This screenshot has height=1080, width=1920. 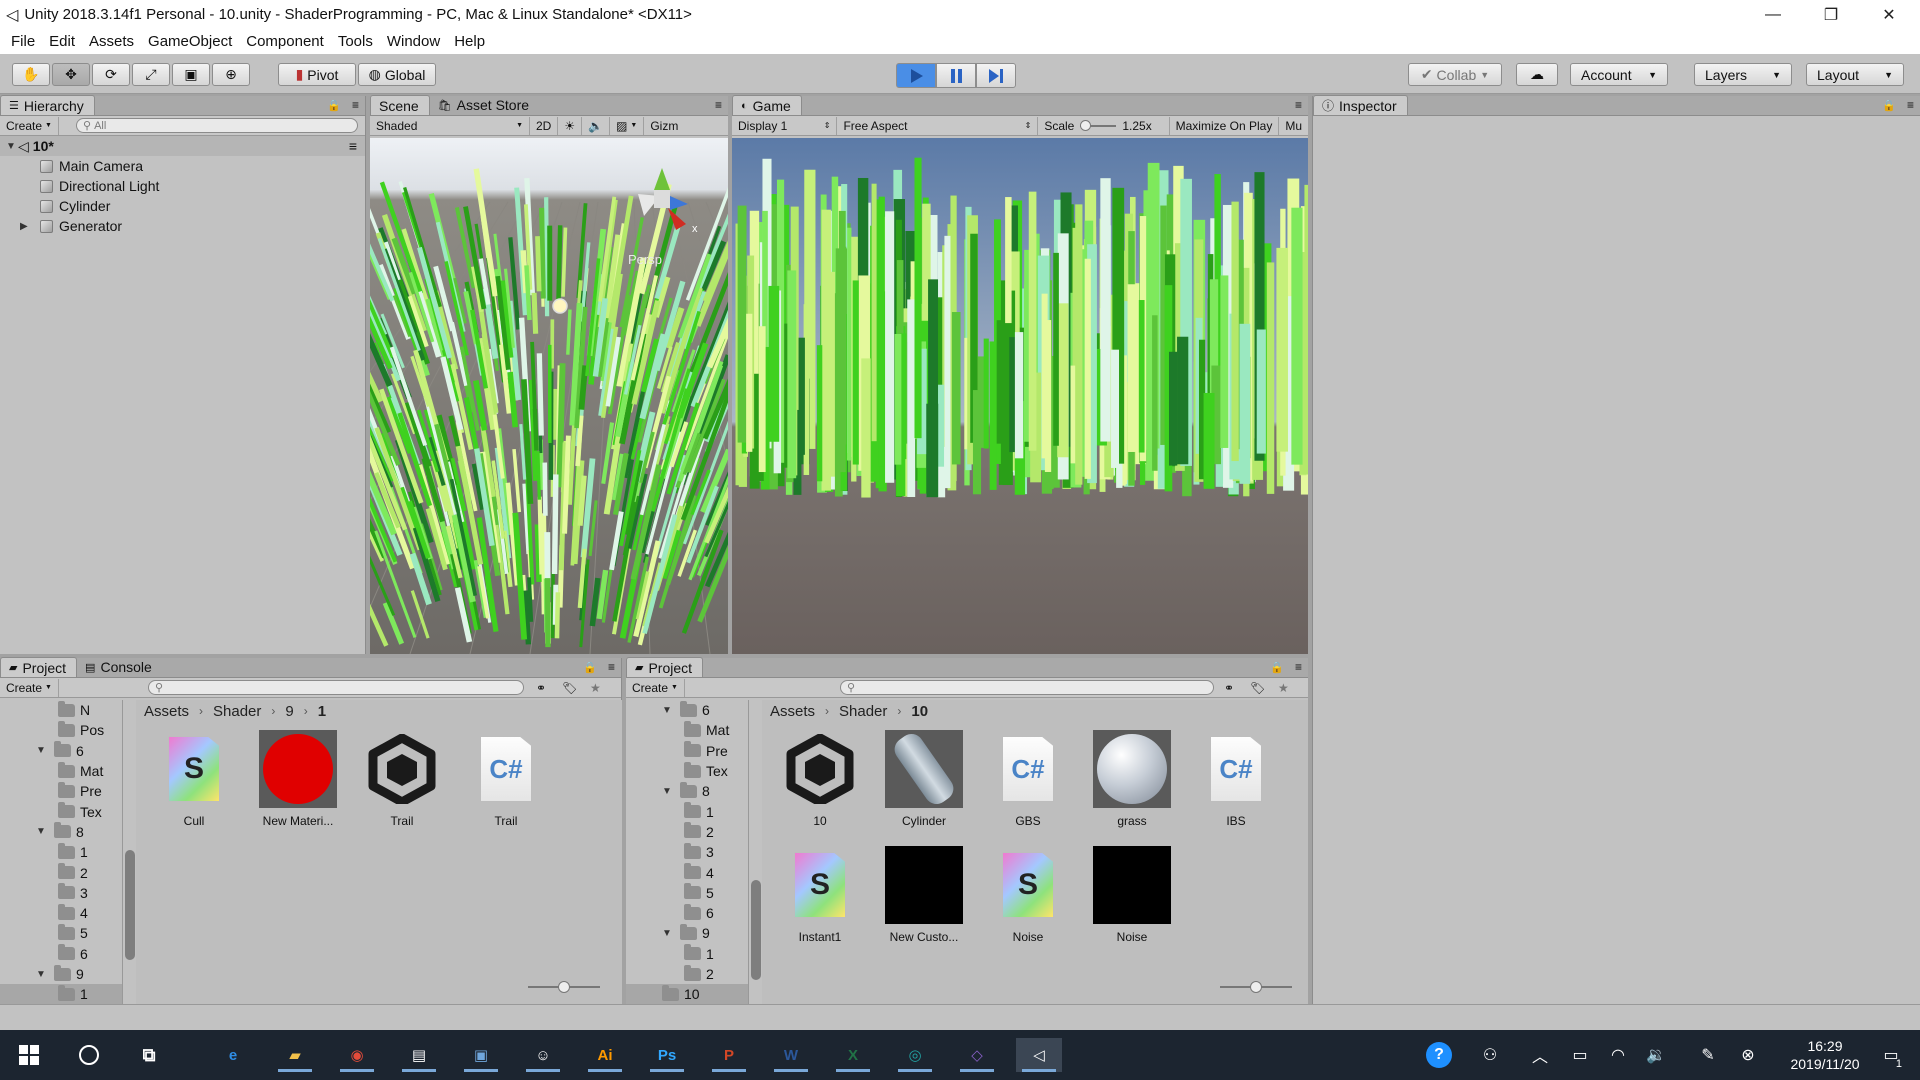 I want to click on step-button, so click(x=996, y=75).